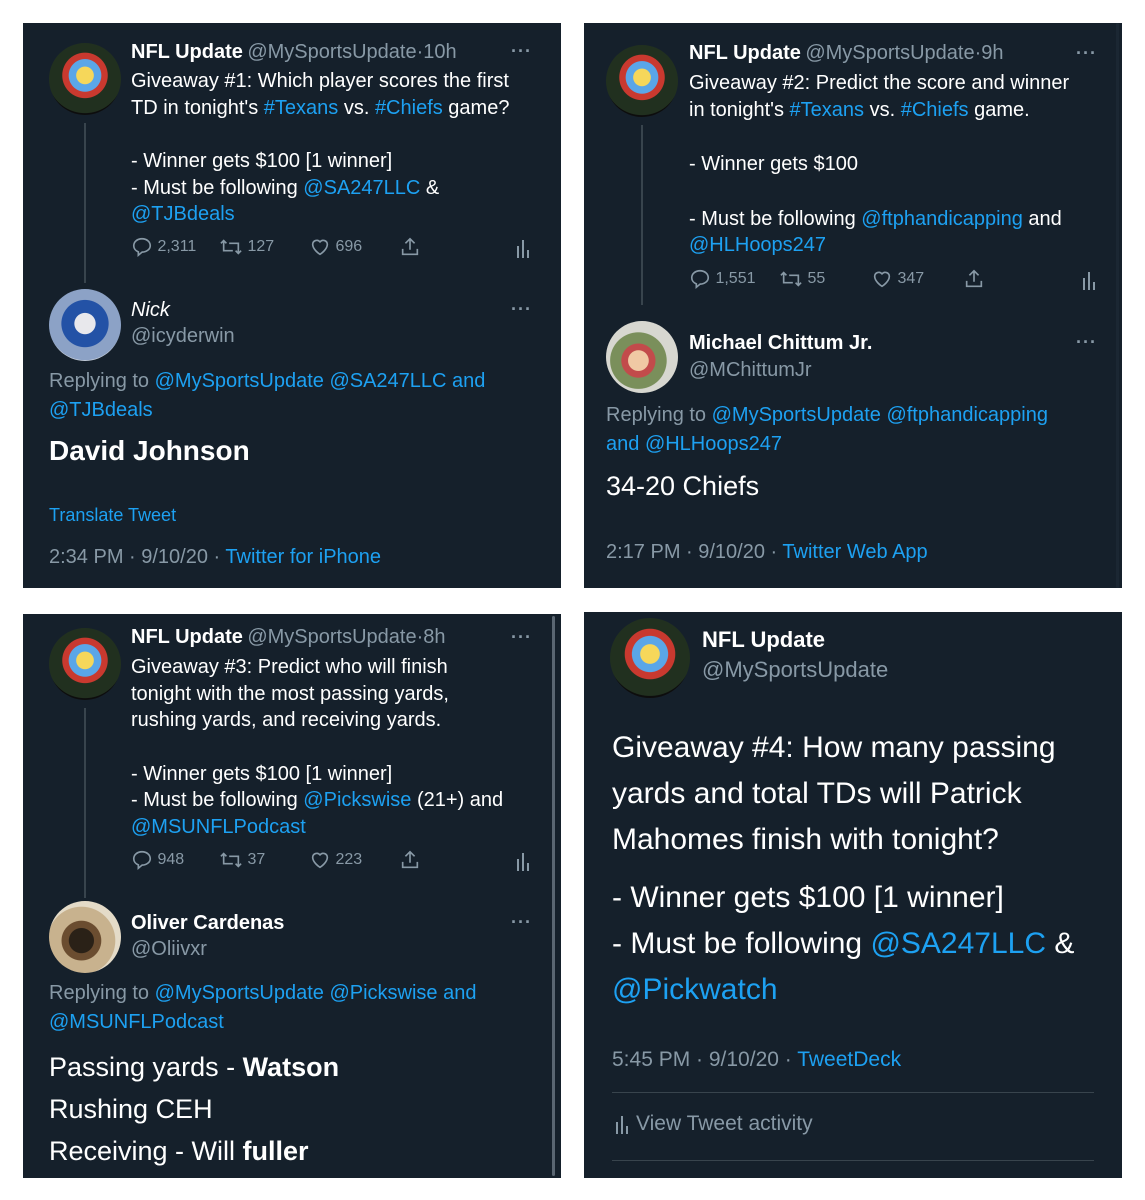  Describe the element at coordinates (695, 989) in the screenshot. I see `mention-link: @Pickwatch` at that location.